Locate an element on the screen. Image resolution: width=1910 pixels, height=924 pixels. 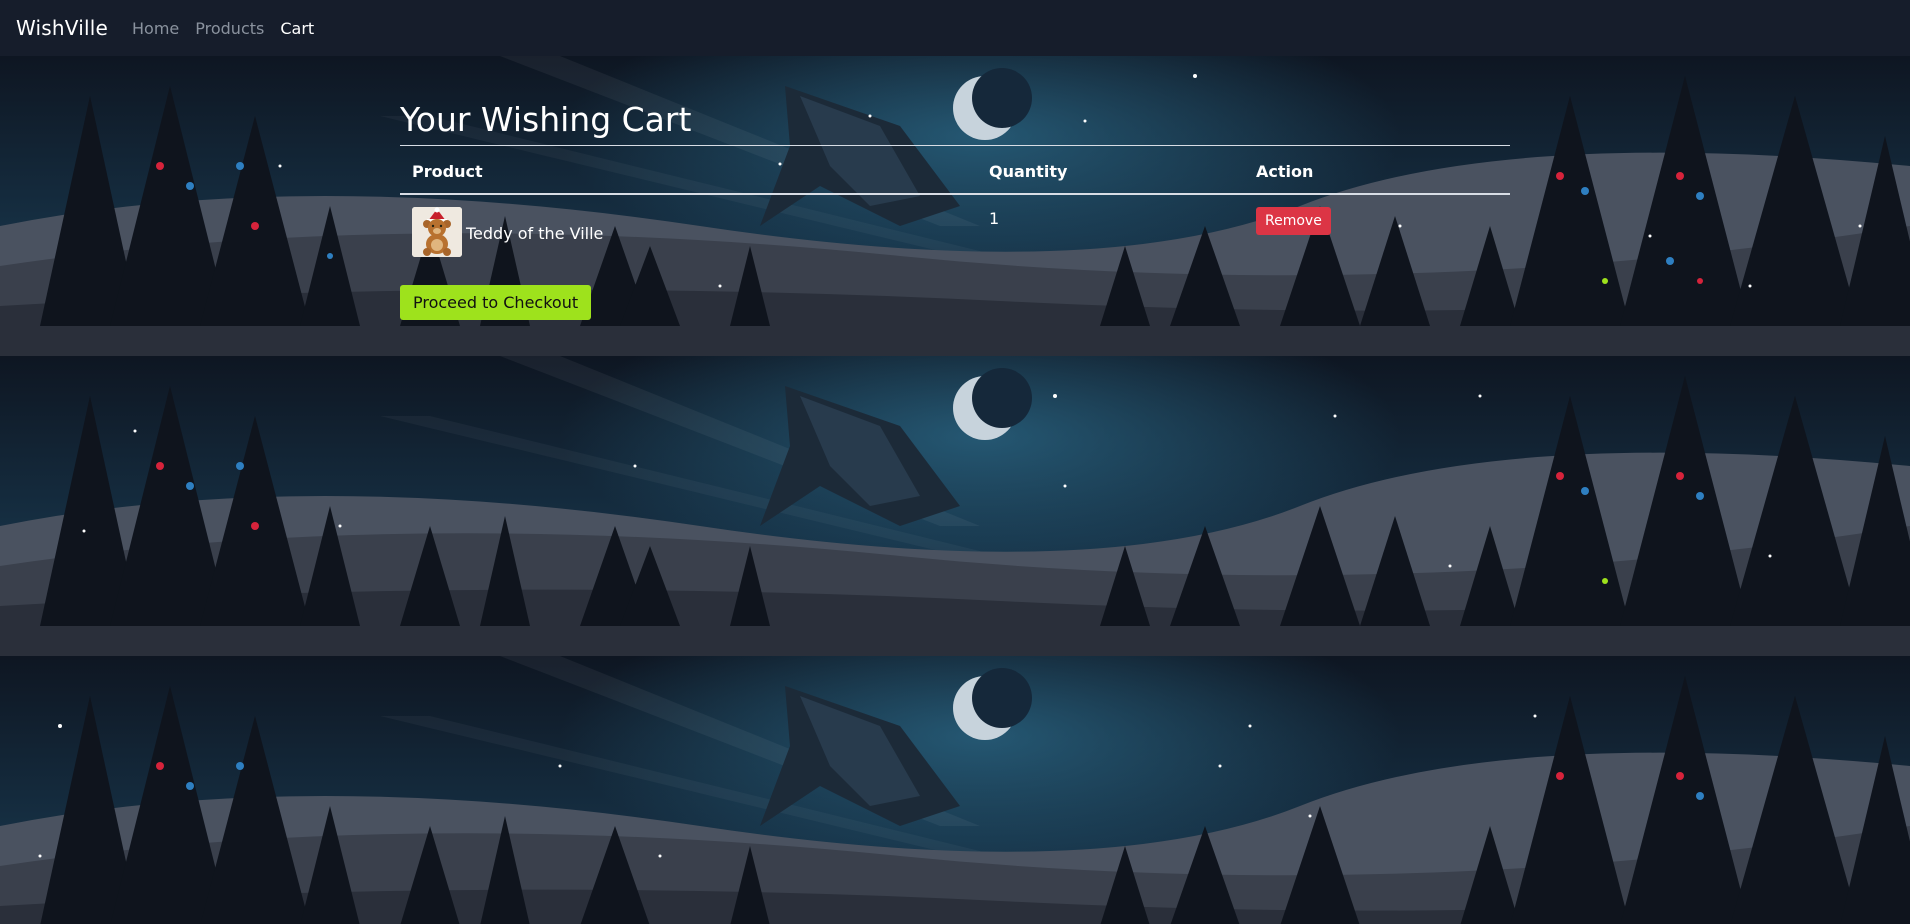
table-row: Teddy of the Ville 1 Remove is located at coordinates (955, 231).